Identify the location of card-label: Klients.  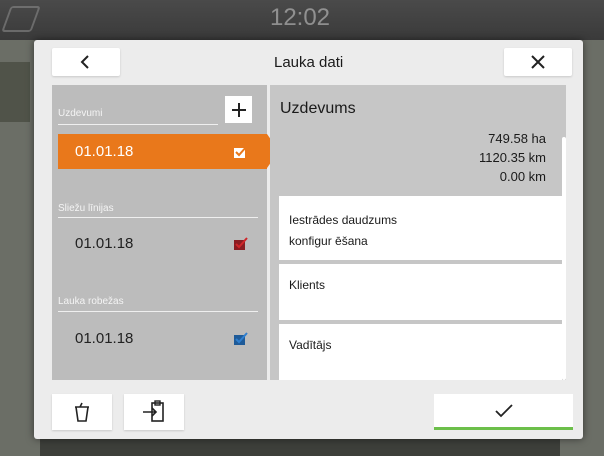
(307, 285).